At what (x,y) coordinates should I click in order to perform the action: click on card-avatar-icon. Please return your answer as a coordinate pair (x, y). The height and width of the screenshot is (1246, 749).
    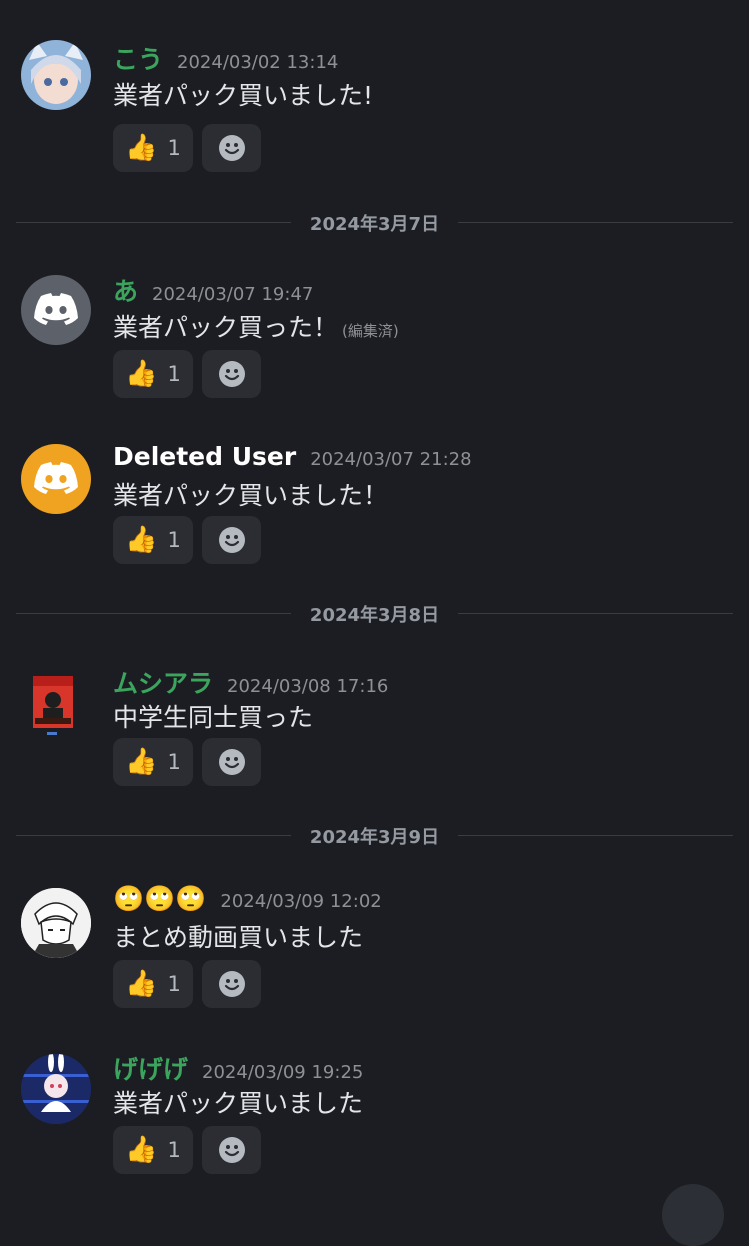
    Looking at the image, I should click on (53, 705).